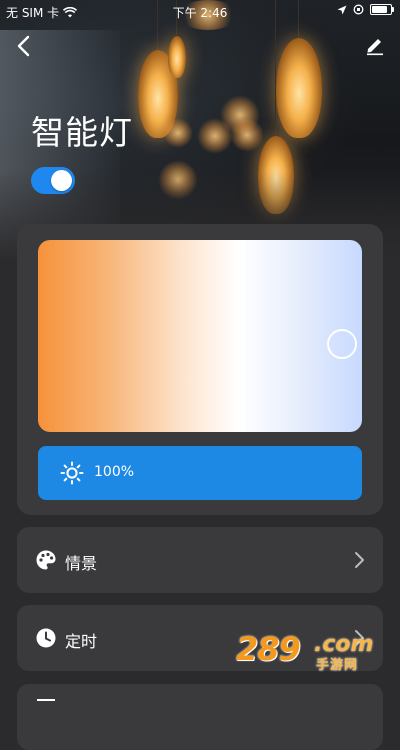 The image size is (400, 750). I want to click on row-scene-label: 情景, so click(81, 563).